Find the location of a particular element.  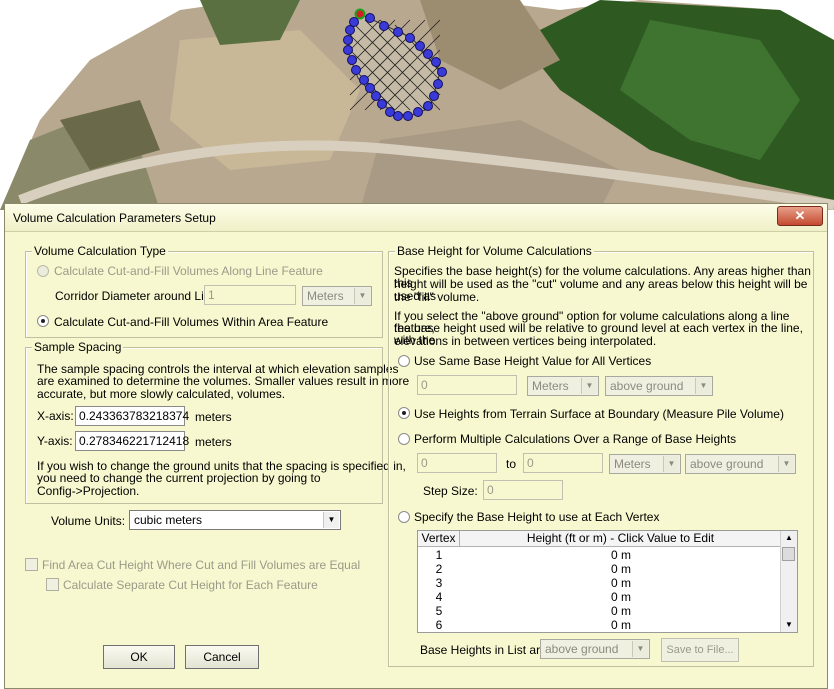

table-row: 3 0 m is located at coordinates (600, 583).